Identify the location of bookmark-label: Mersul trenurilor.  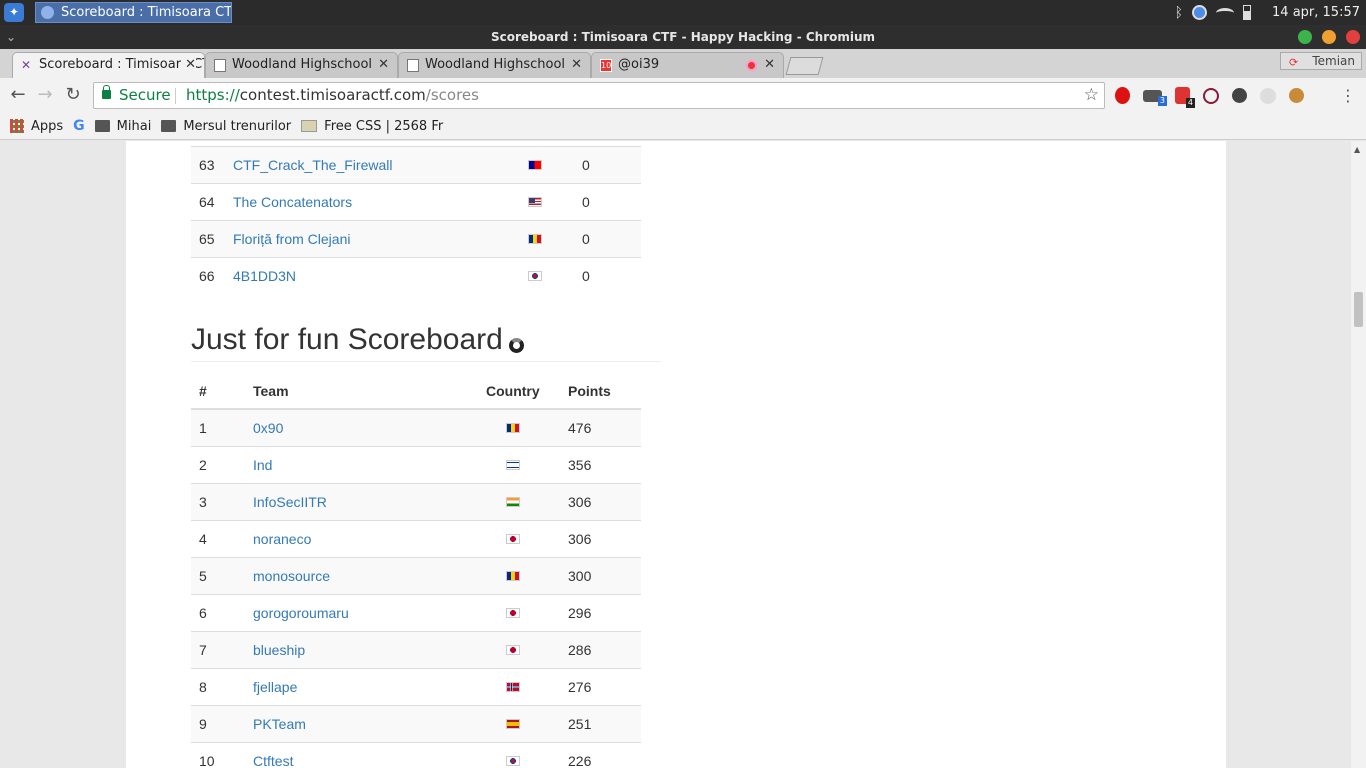
(237, 126).